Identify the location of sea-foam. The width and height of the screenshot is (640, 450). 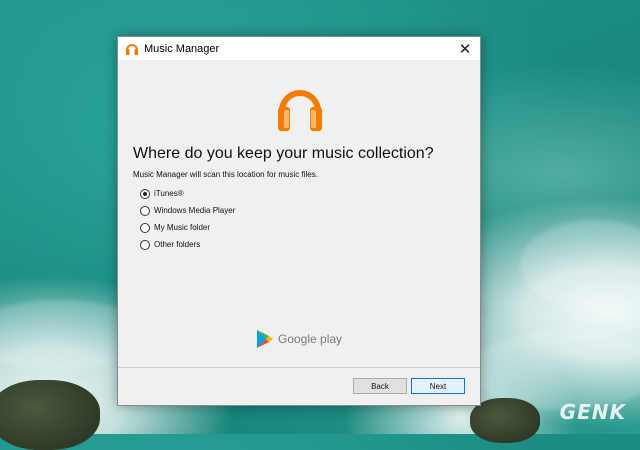
(580, 265).